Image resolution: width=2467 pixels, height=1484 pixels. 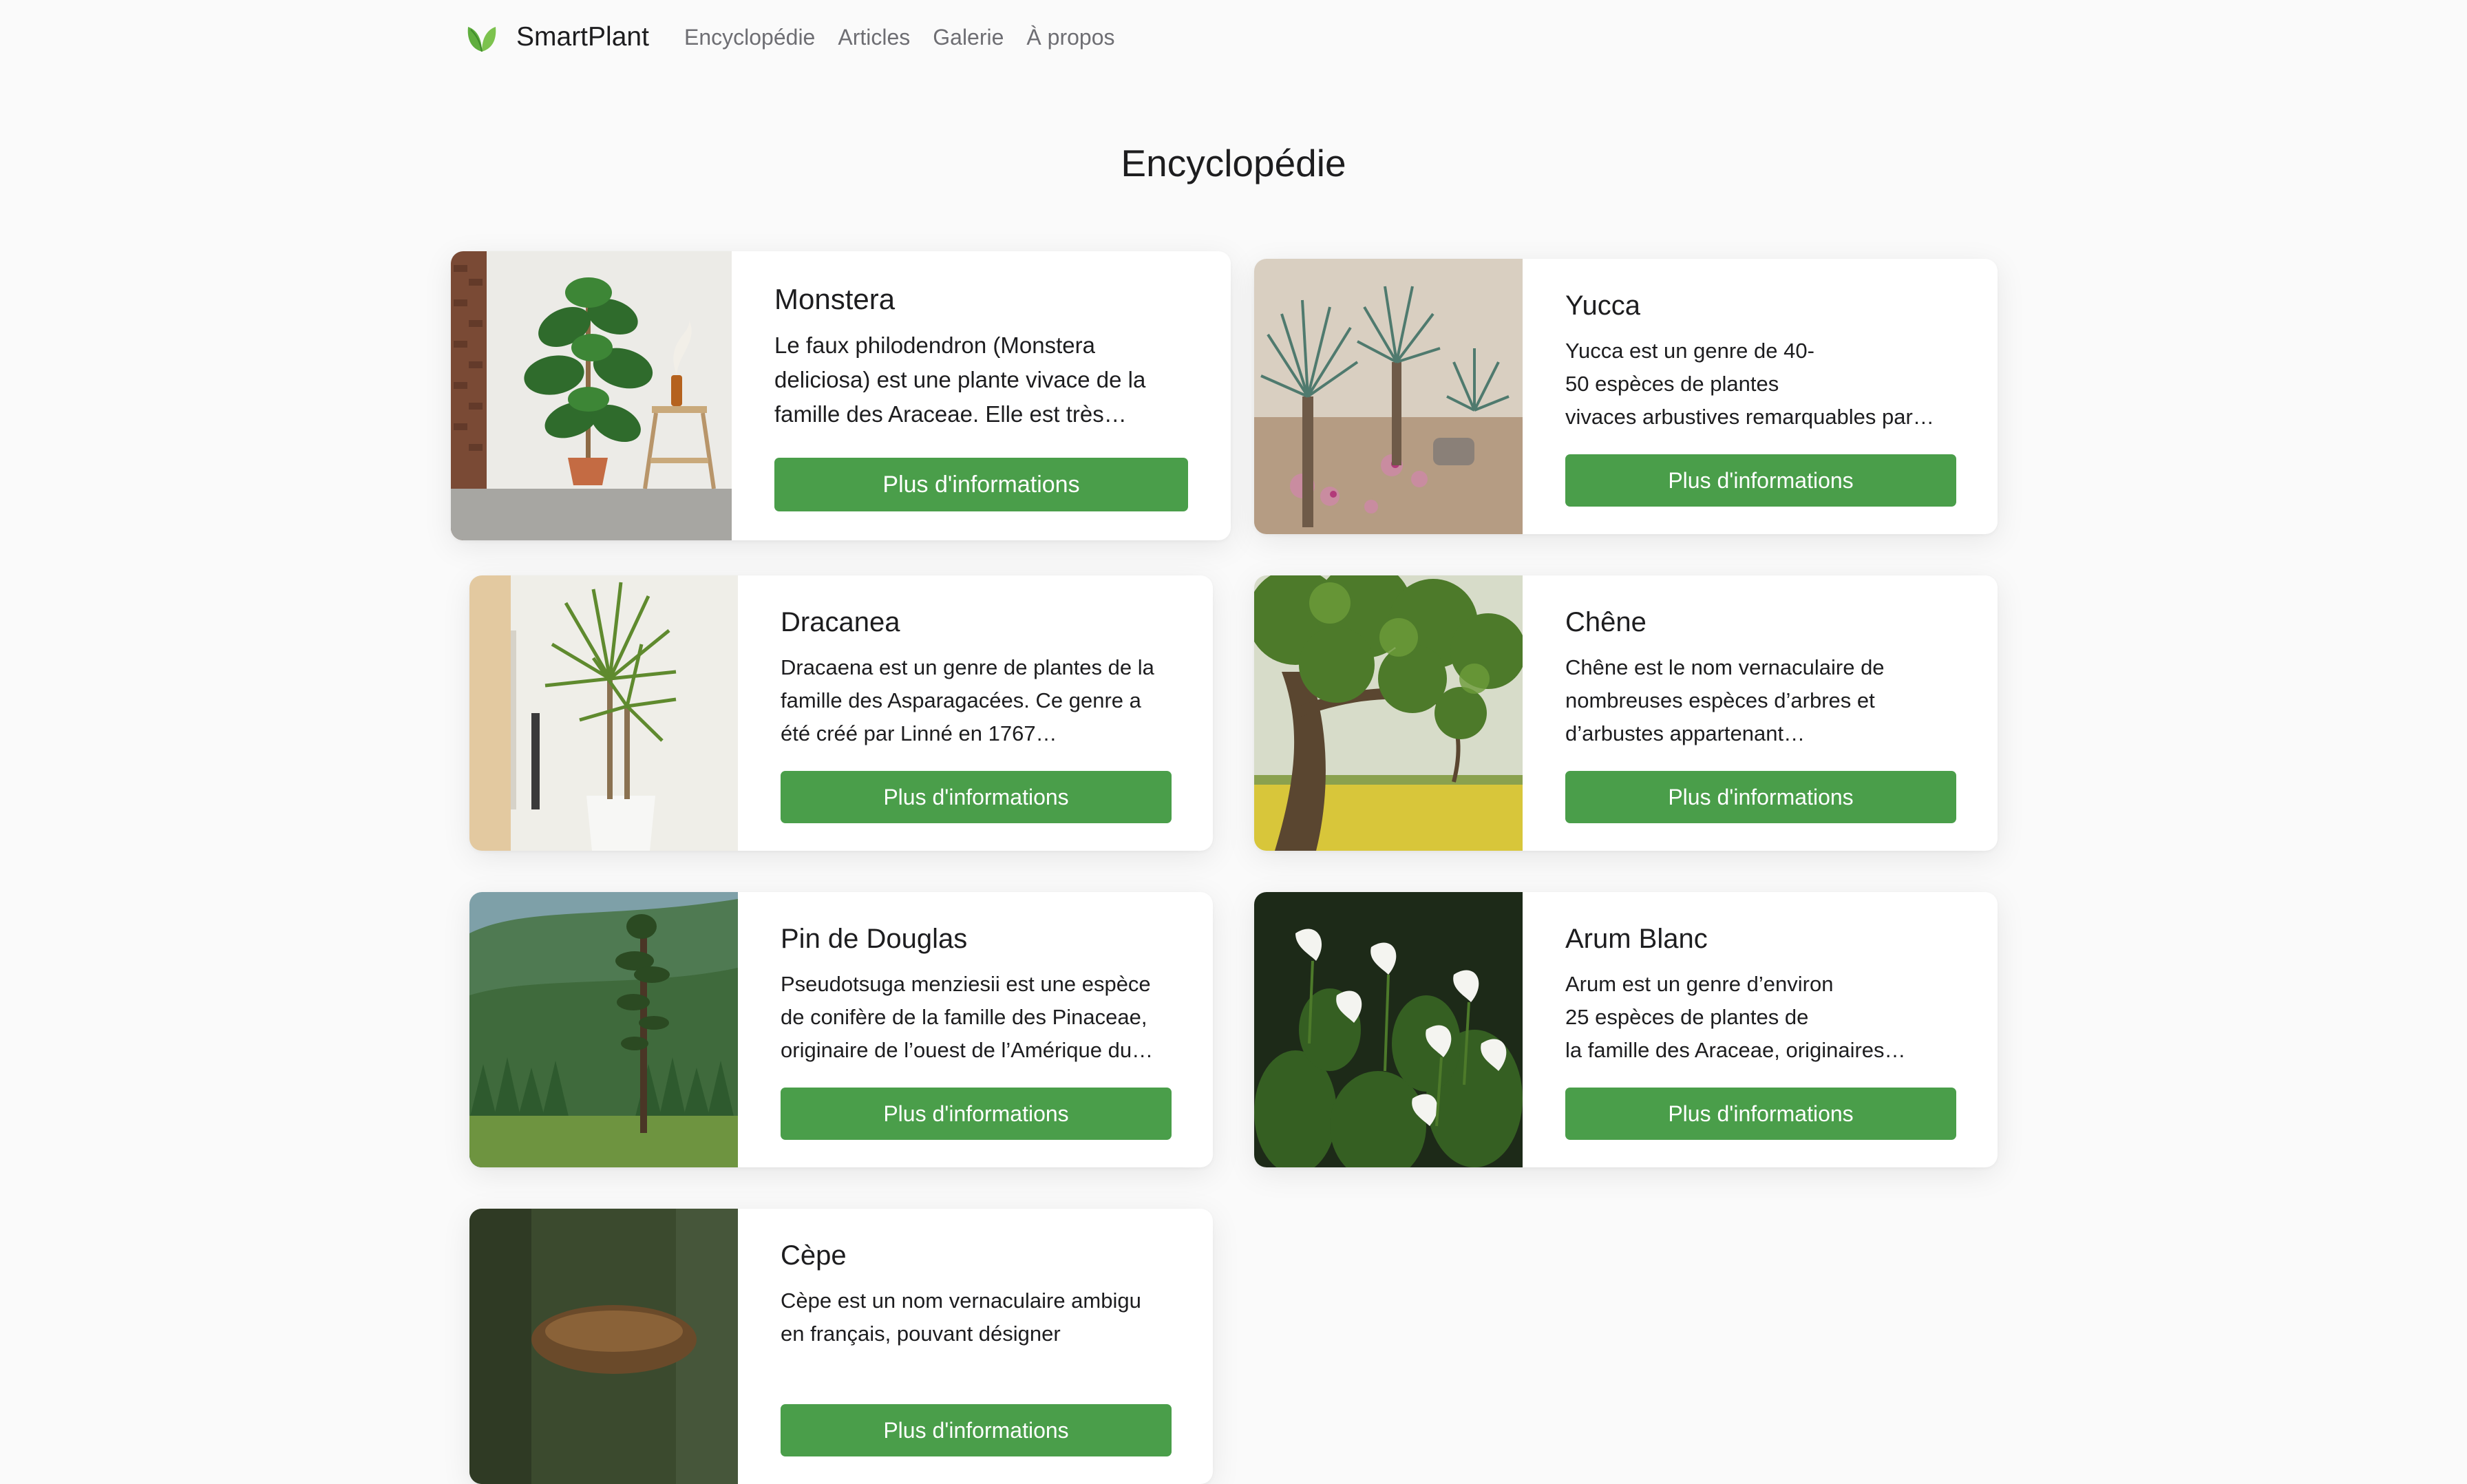 What do you see at coordinates (875, 939) in the screenshot?
I see `card-title: Pin de Douglas` at bounding box center [875, 939].